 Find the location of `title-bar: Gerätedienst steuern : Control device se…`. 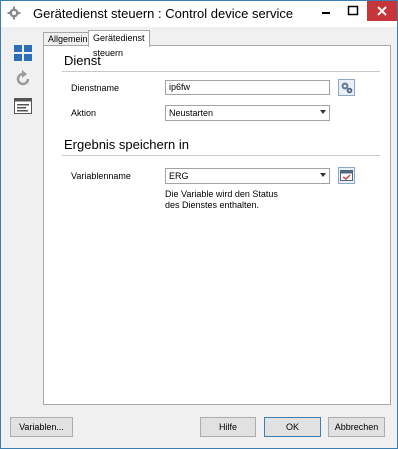

title-bar: Gerätedienst steuern : Control device se… is located at coordinates (199, 14).